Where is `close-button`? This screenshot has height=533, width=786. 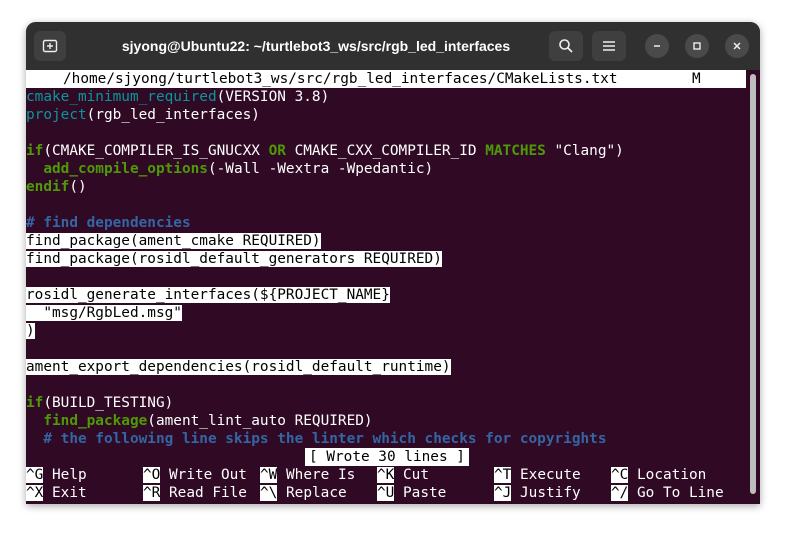
close-button is located at coordinates (737, 46).